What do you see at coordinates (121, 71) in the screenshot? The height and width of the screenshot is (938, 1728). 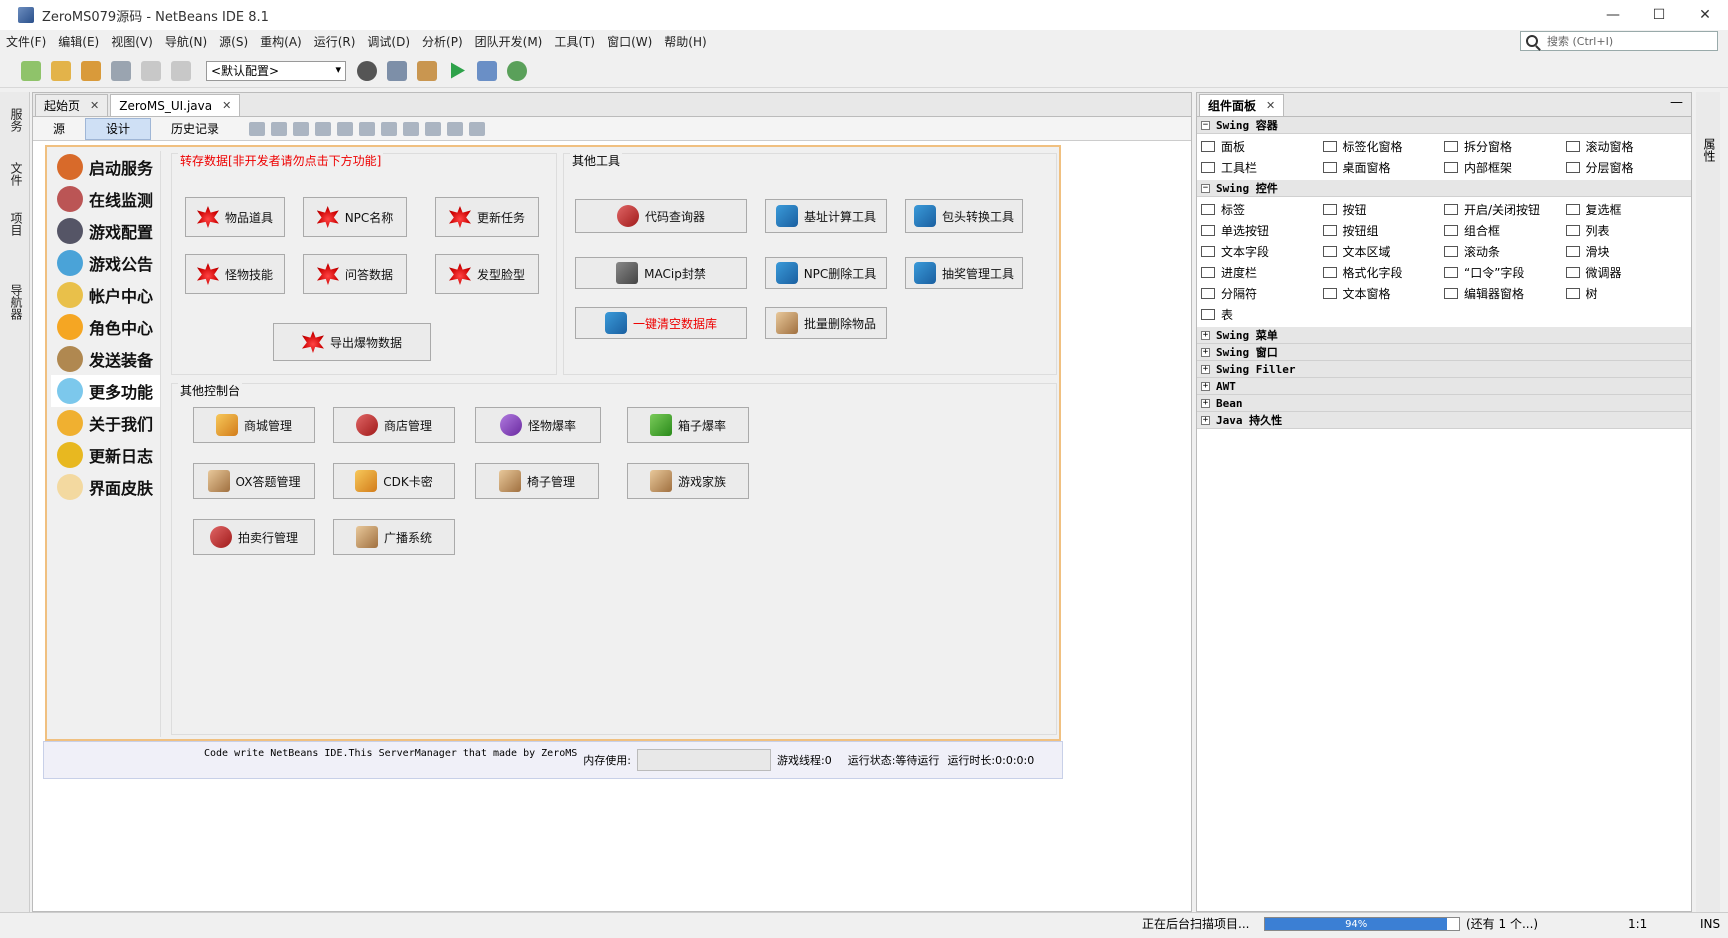 I see `save-all-button` at bounding box center [121, 71].